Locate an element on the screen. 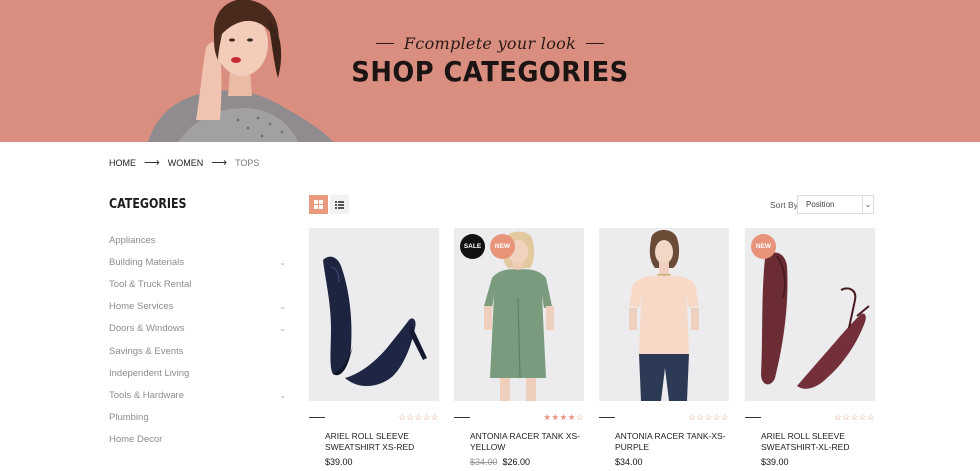 This screenshot has width=980, height=471. product-name: ANTONIA RACER TANK XS-YELLOW is located at coordinates (519, 442).